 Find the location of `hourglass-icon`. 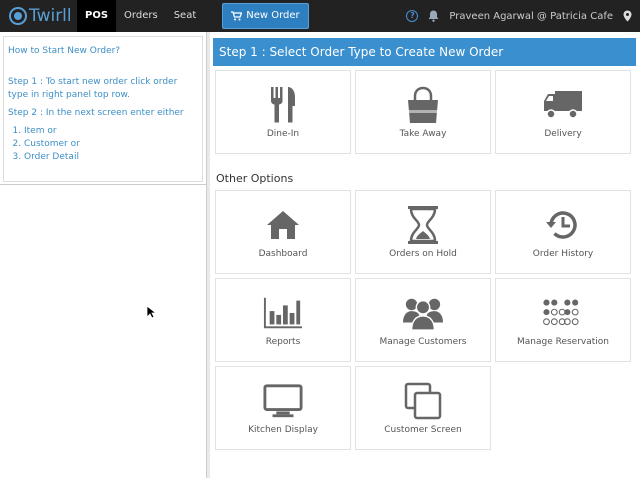

hourglass-icon is located at coordinates (423, 225).